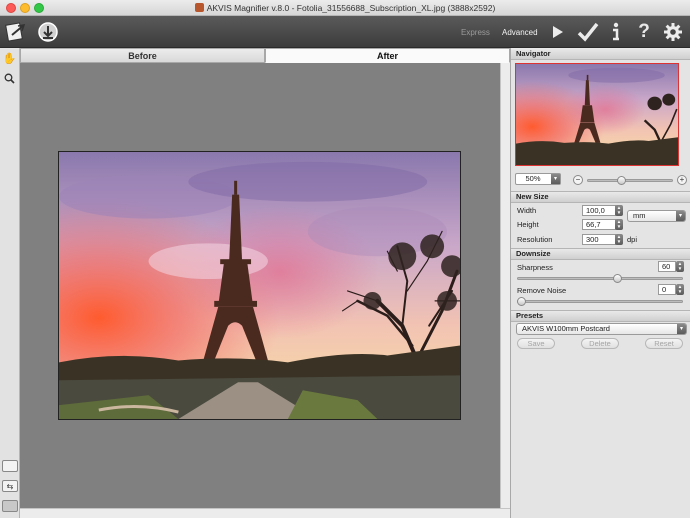 This screenshot has height=518, width=690. What do you see at coordinates (387, 55) in the screenshot?
I see `tab-after: After` at bounding box center [387, 55].